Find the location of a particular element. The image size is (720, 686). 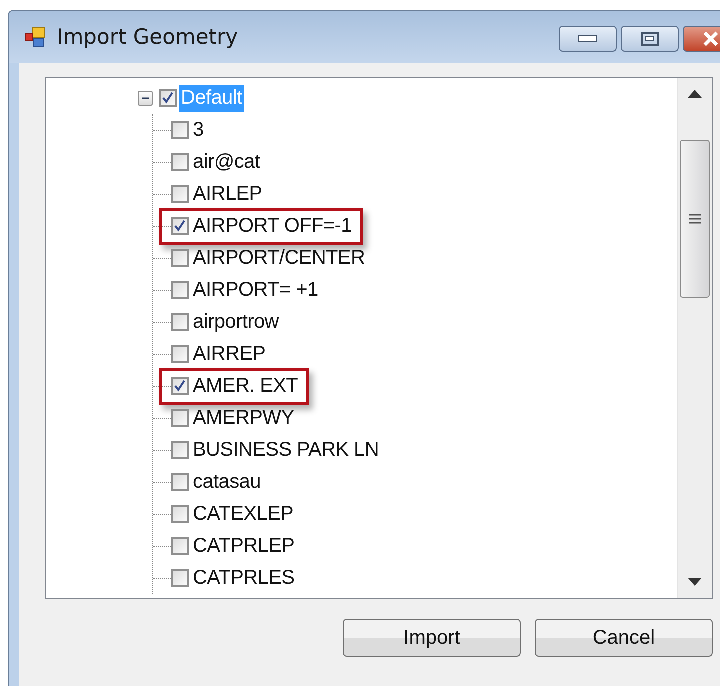

tree-item: air@cat is located at coordinates (226, 162).